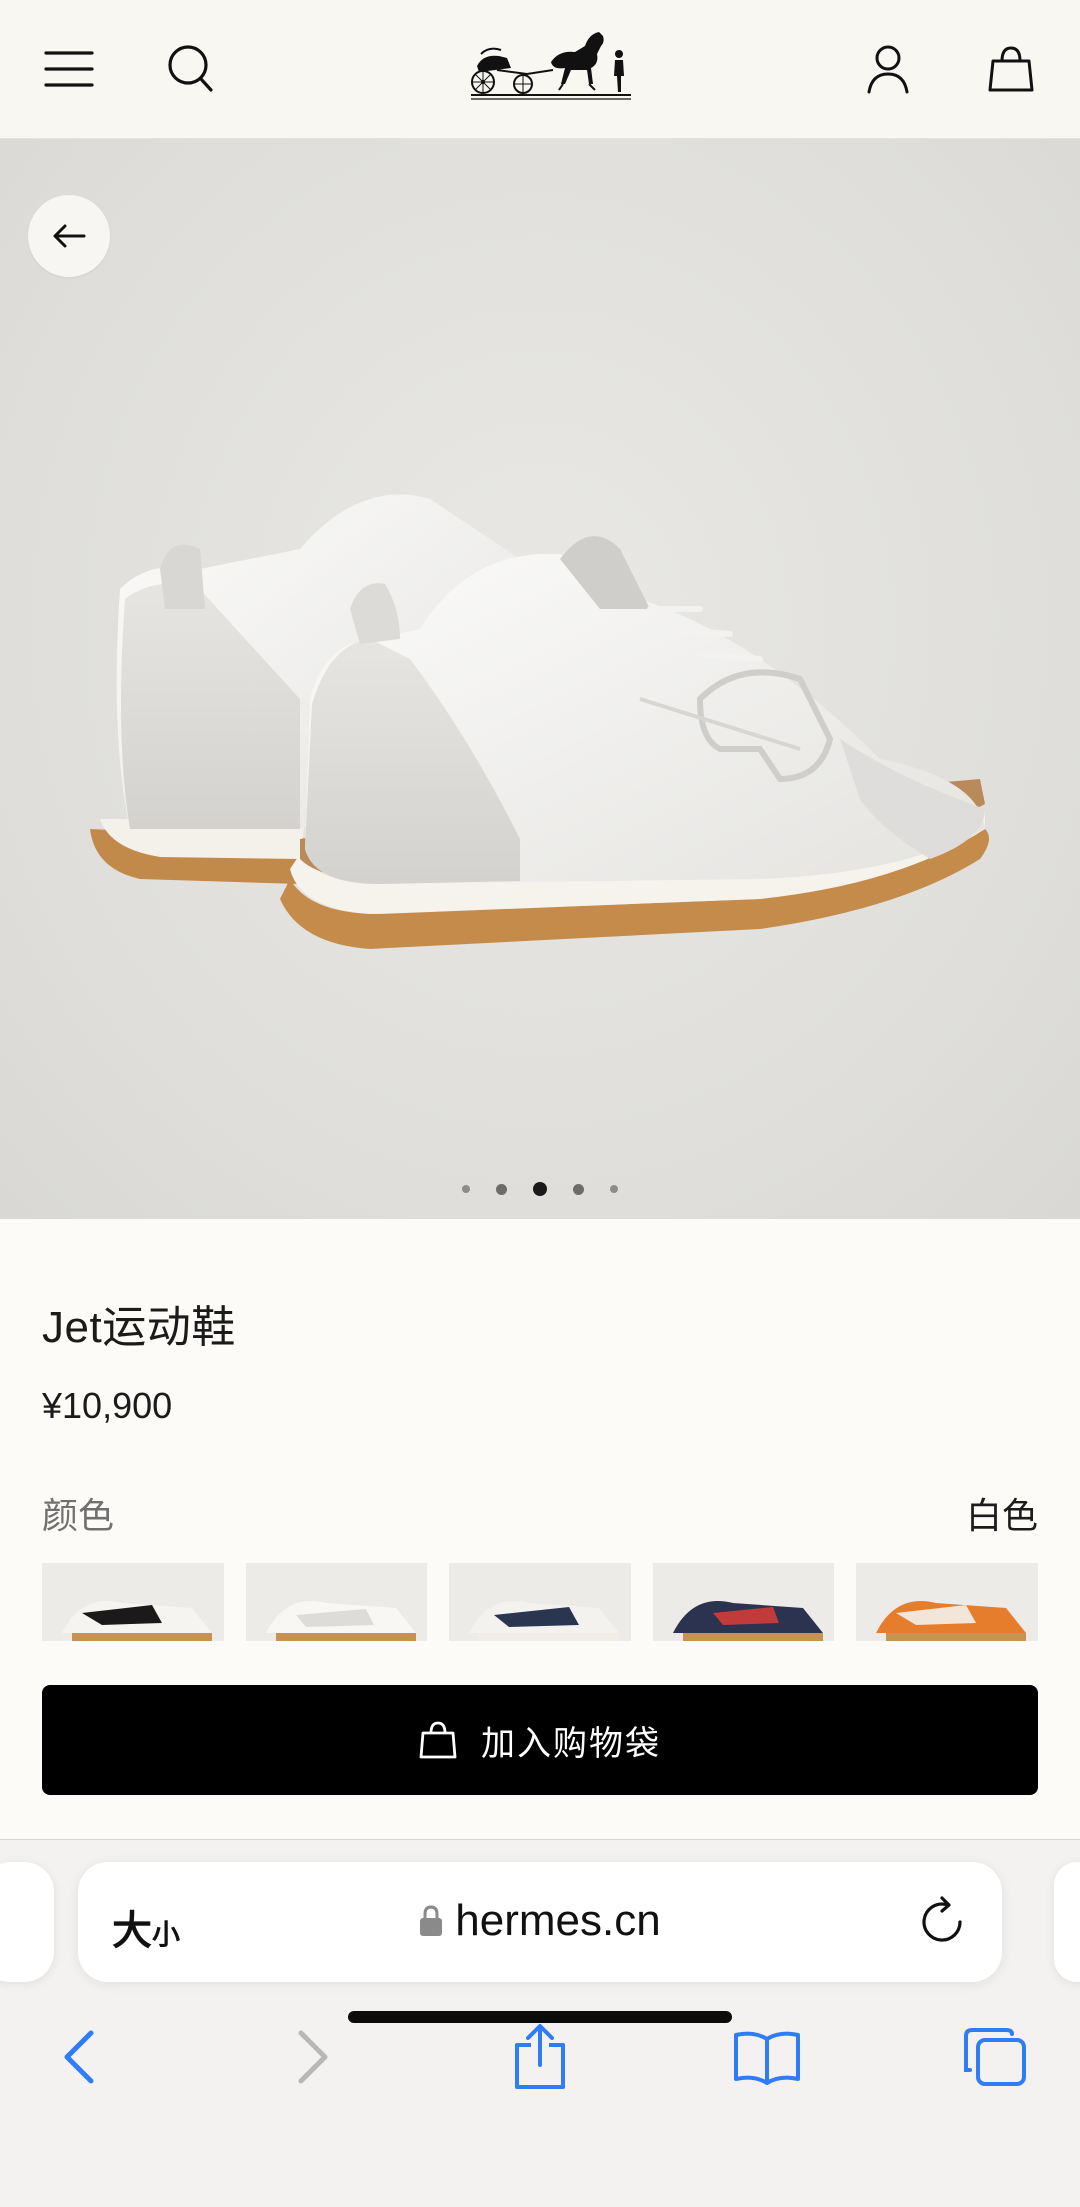  Describe the element at coordinates (551, 63) in the screenshot. I see `hermes-carriage-logo` at that location.